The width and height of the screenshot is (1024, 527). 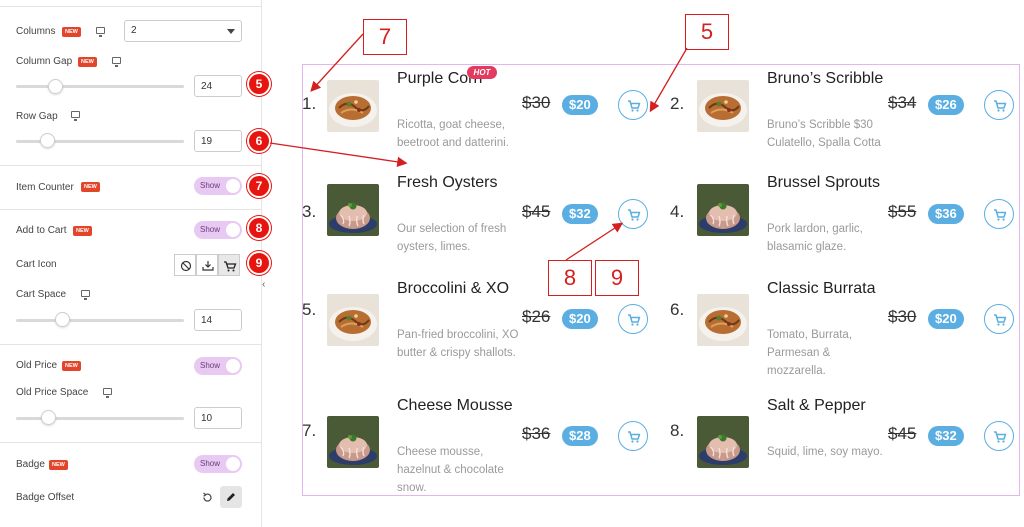 What do you see at coordinates (259, 186) in the screenshot?
I see `callout-marker-7: 7` at bounding box center [259, 186].